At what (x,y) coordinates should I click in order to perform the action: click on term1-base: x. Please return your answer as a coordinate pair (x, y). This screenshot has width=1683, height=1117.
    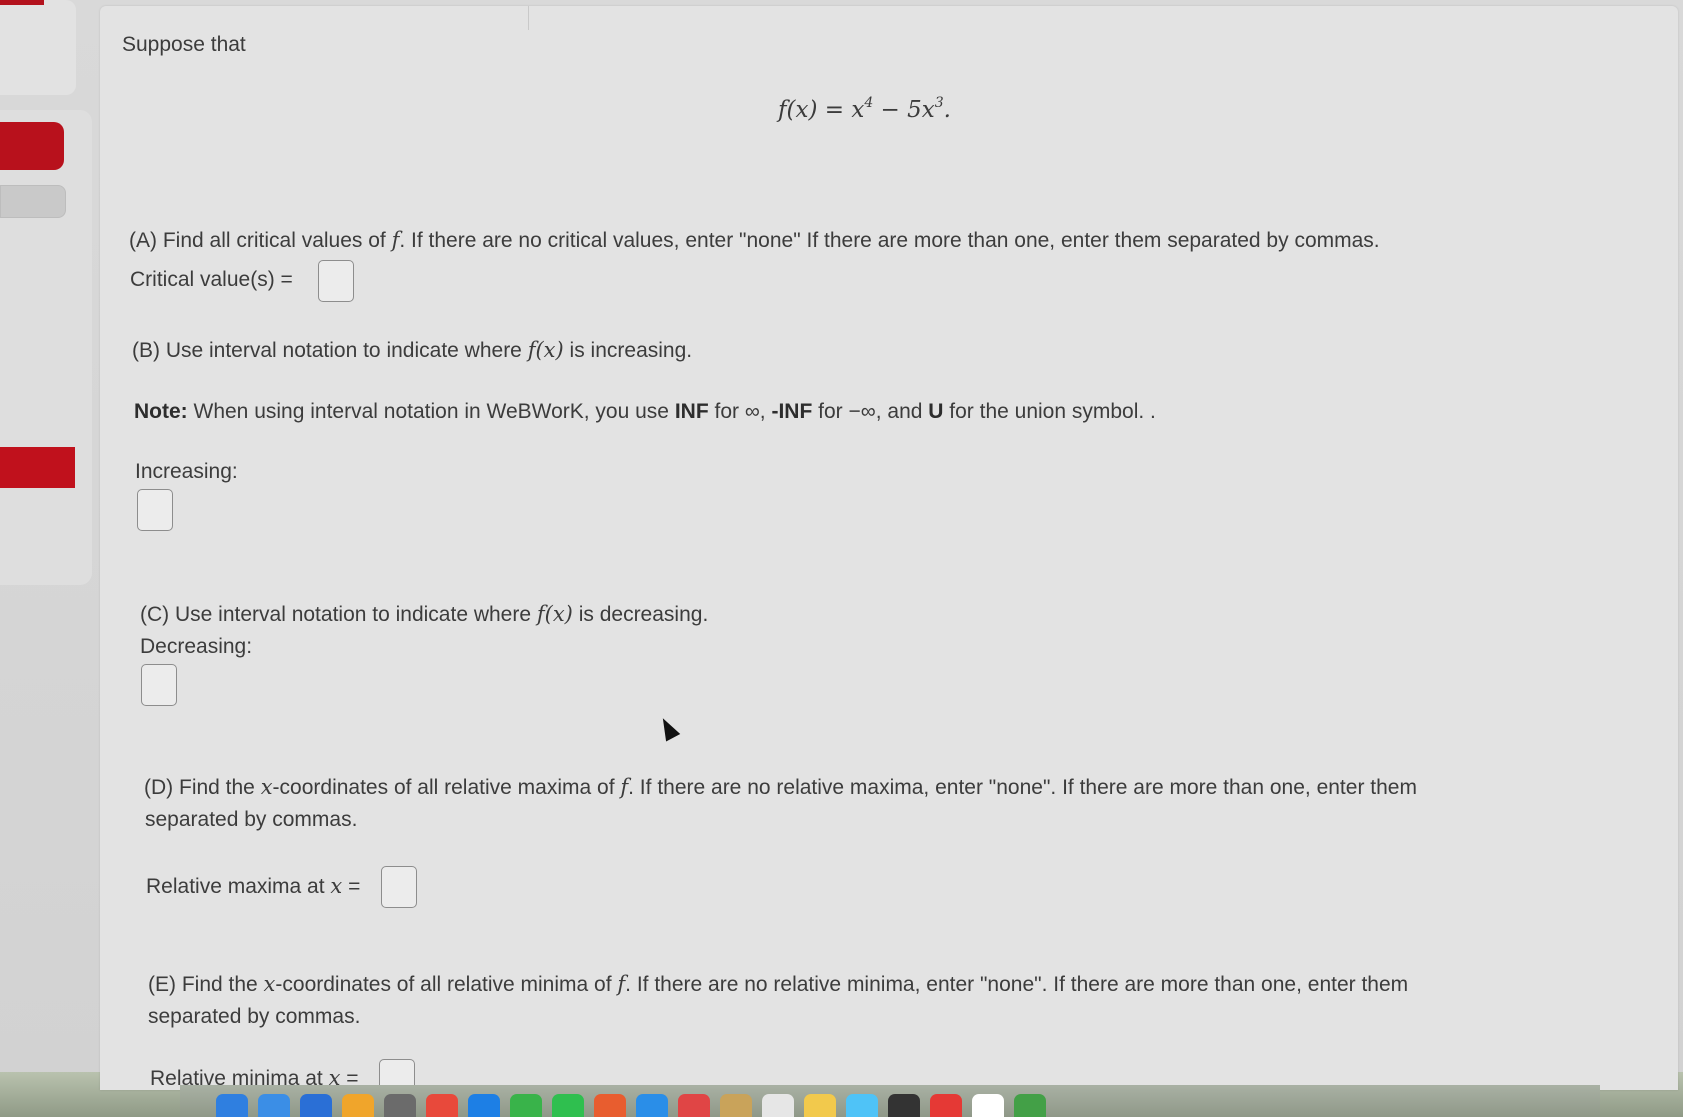
    Looking at the image, I should click on (858, 110).